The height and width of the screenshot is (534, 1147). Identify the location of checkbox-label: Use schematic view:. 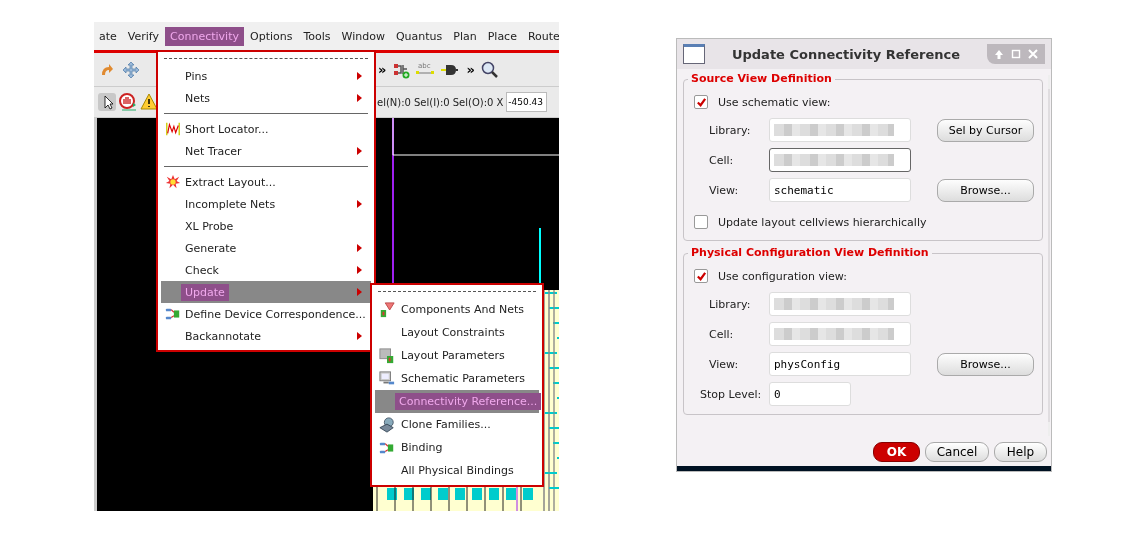
(774, 102).